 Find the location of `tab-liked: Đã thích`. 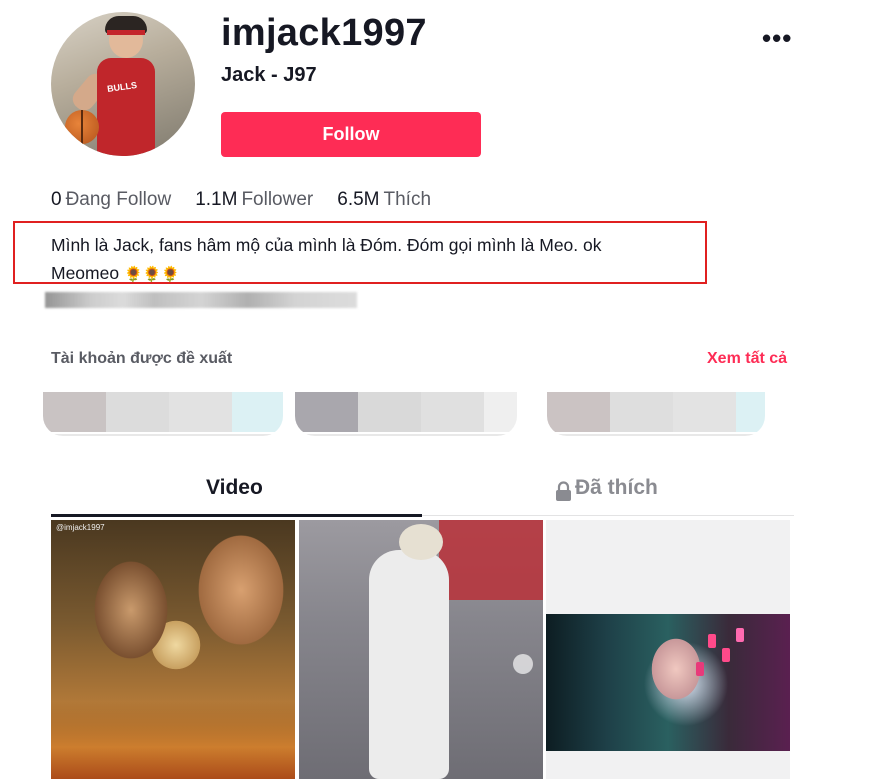

tab-liked: Đã thích is located at coordinates (616, 488).